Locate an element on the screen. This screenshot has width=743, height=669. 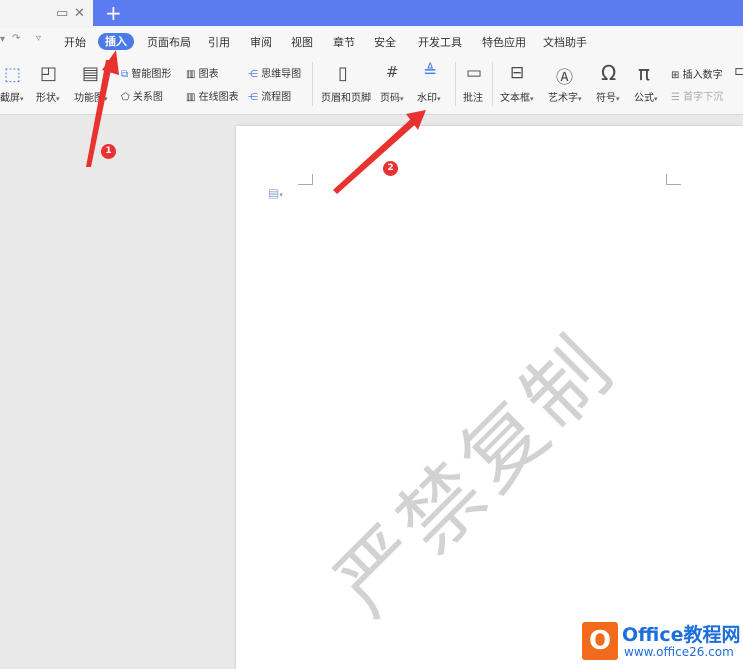
logo-url: www.office26.com is located at coordinates (679, 652).